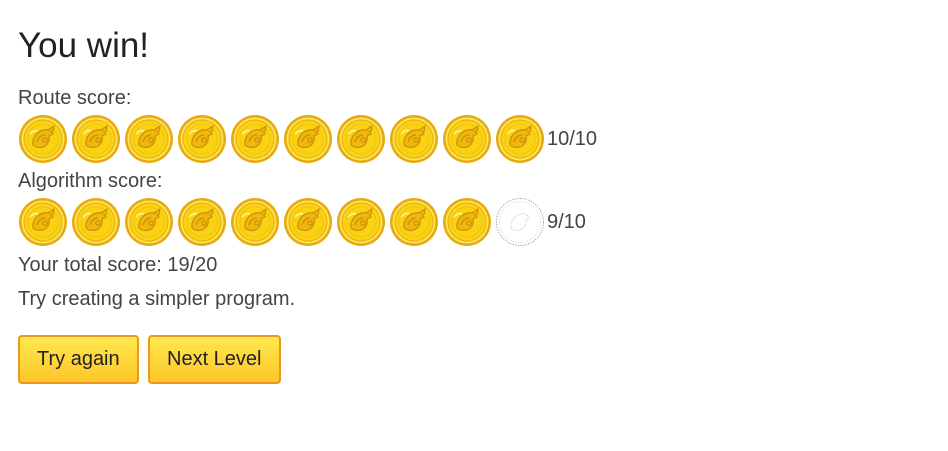 The height and width of the screenshot is (451, 948). I want to click on next-level-button: Next Level, so click(214, 359).